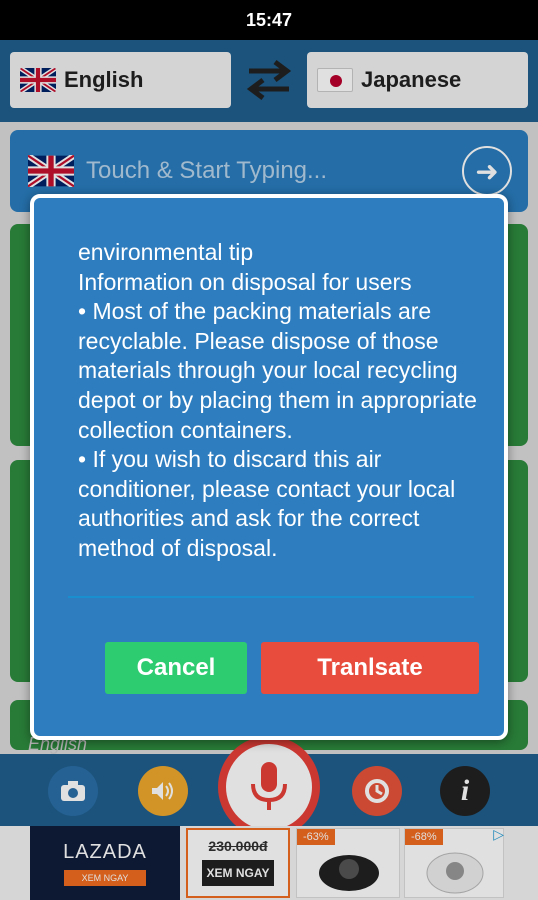  I want to click on clock: 15:47, so click(269, 19).